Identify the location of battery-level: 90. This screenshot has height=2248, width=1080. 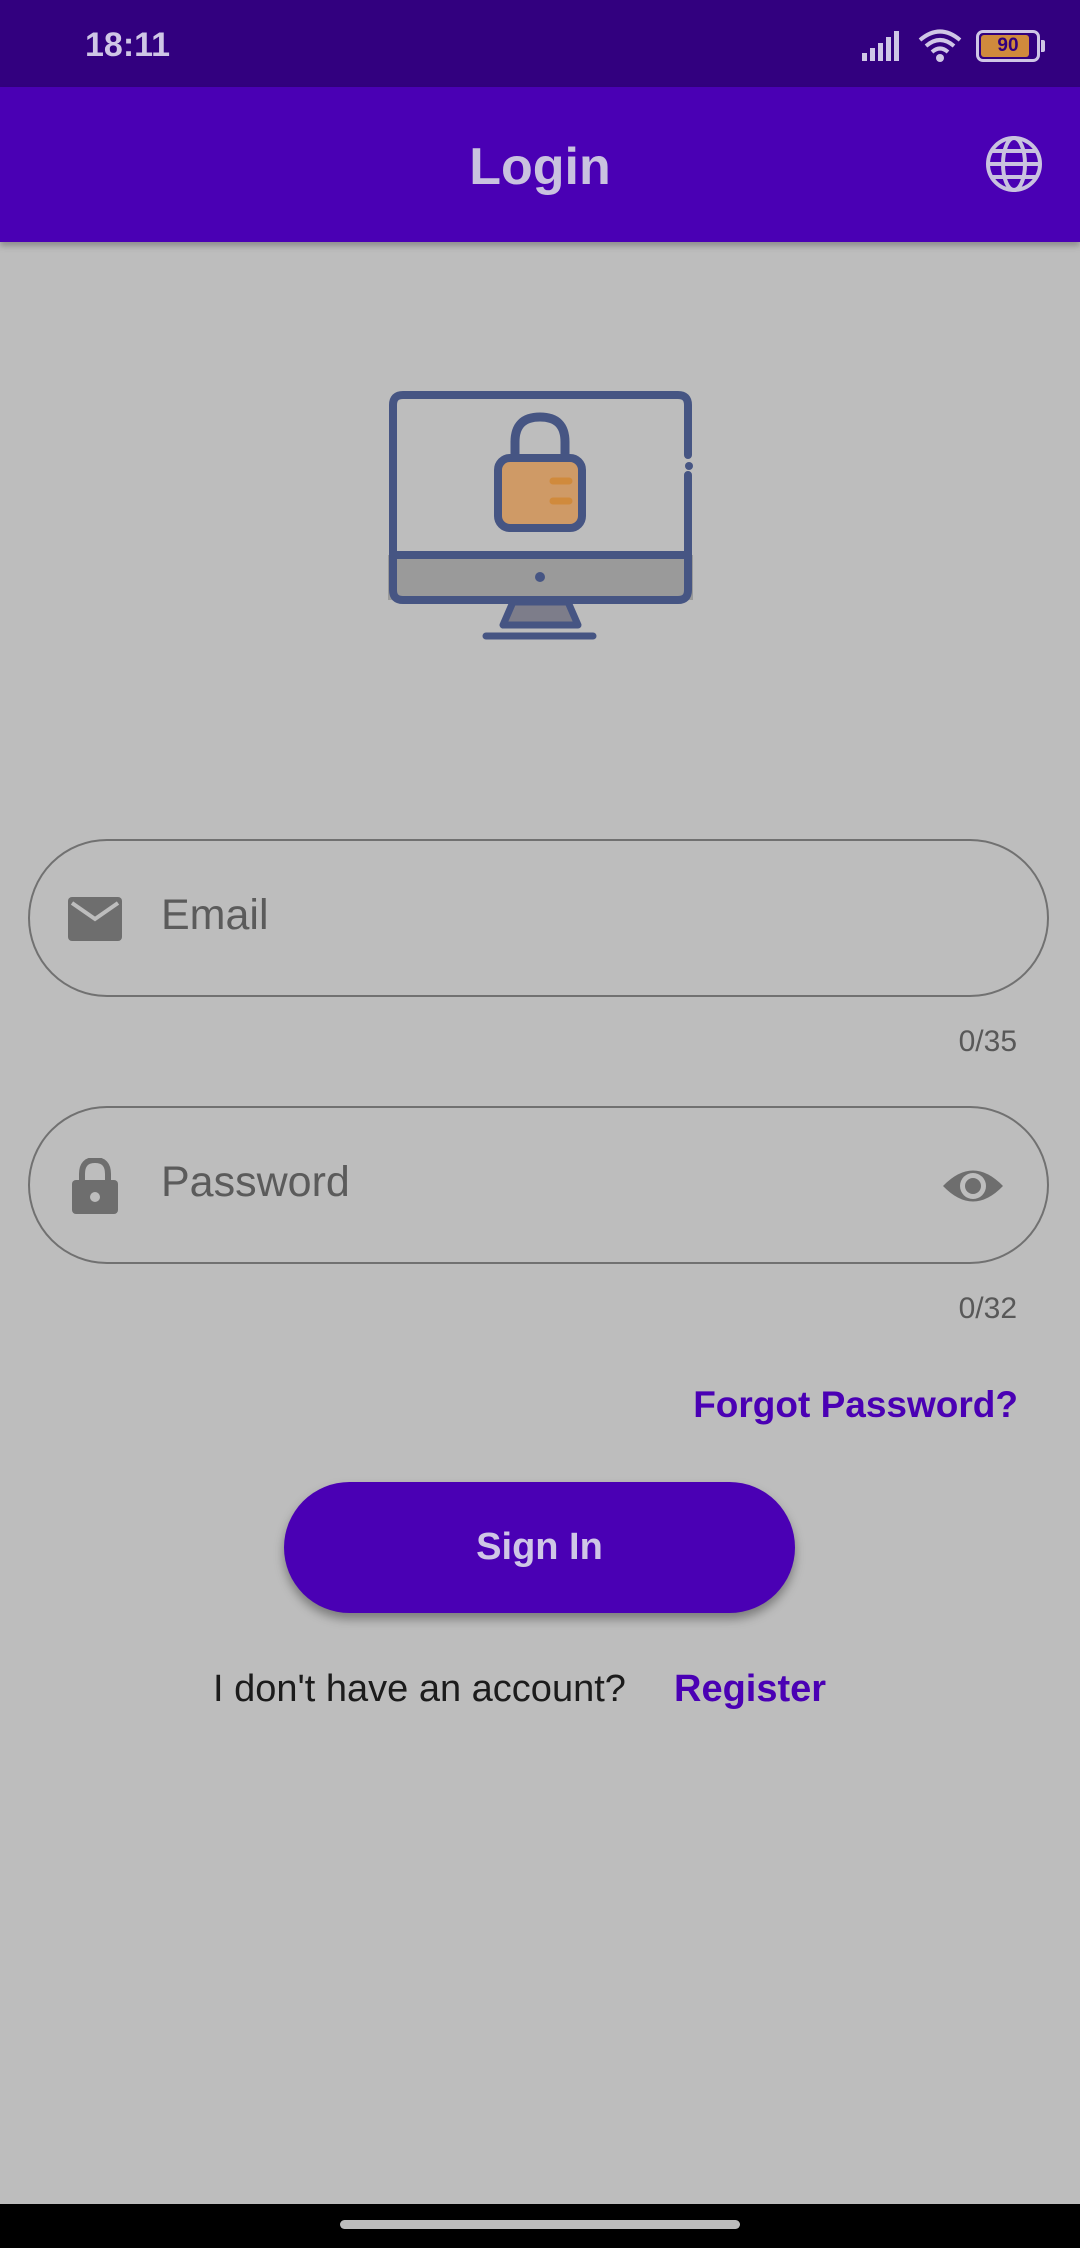
(1008, 45).